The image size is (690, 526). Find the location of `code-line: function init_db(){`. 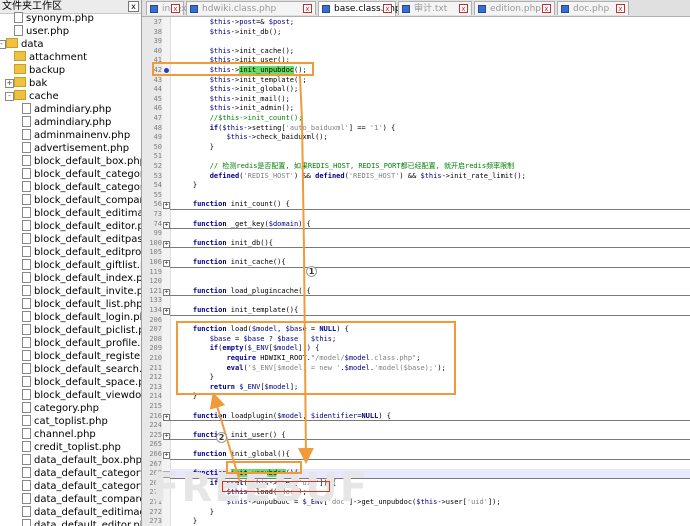

code-line: function init_db(){ is located at coordinates (224, 244).